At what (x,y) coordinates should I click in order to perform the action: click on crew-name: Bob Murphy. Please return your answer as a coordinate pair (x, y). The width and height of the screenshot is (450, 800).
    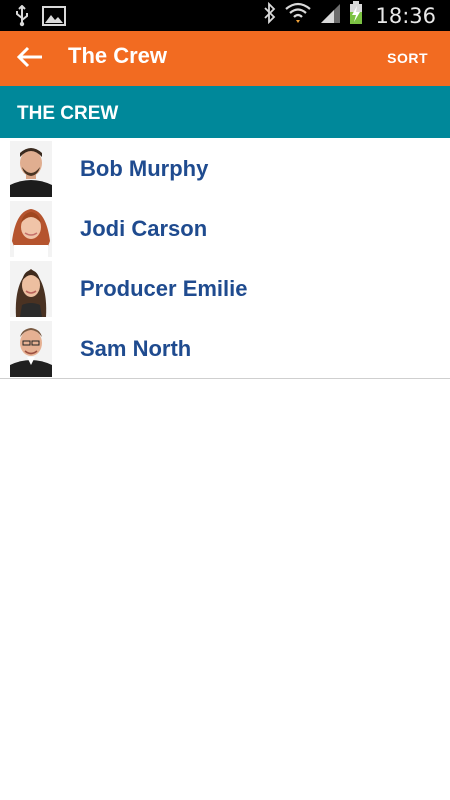
    Looking at the image, I should click on (144, 168).